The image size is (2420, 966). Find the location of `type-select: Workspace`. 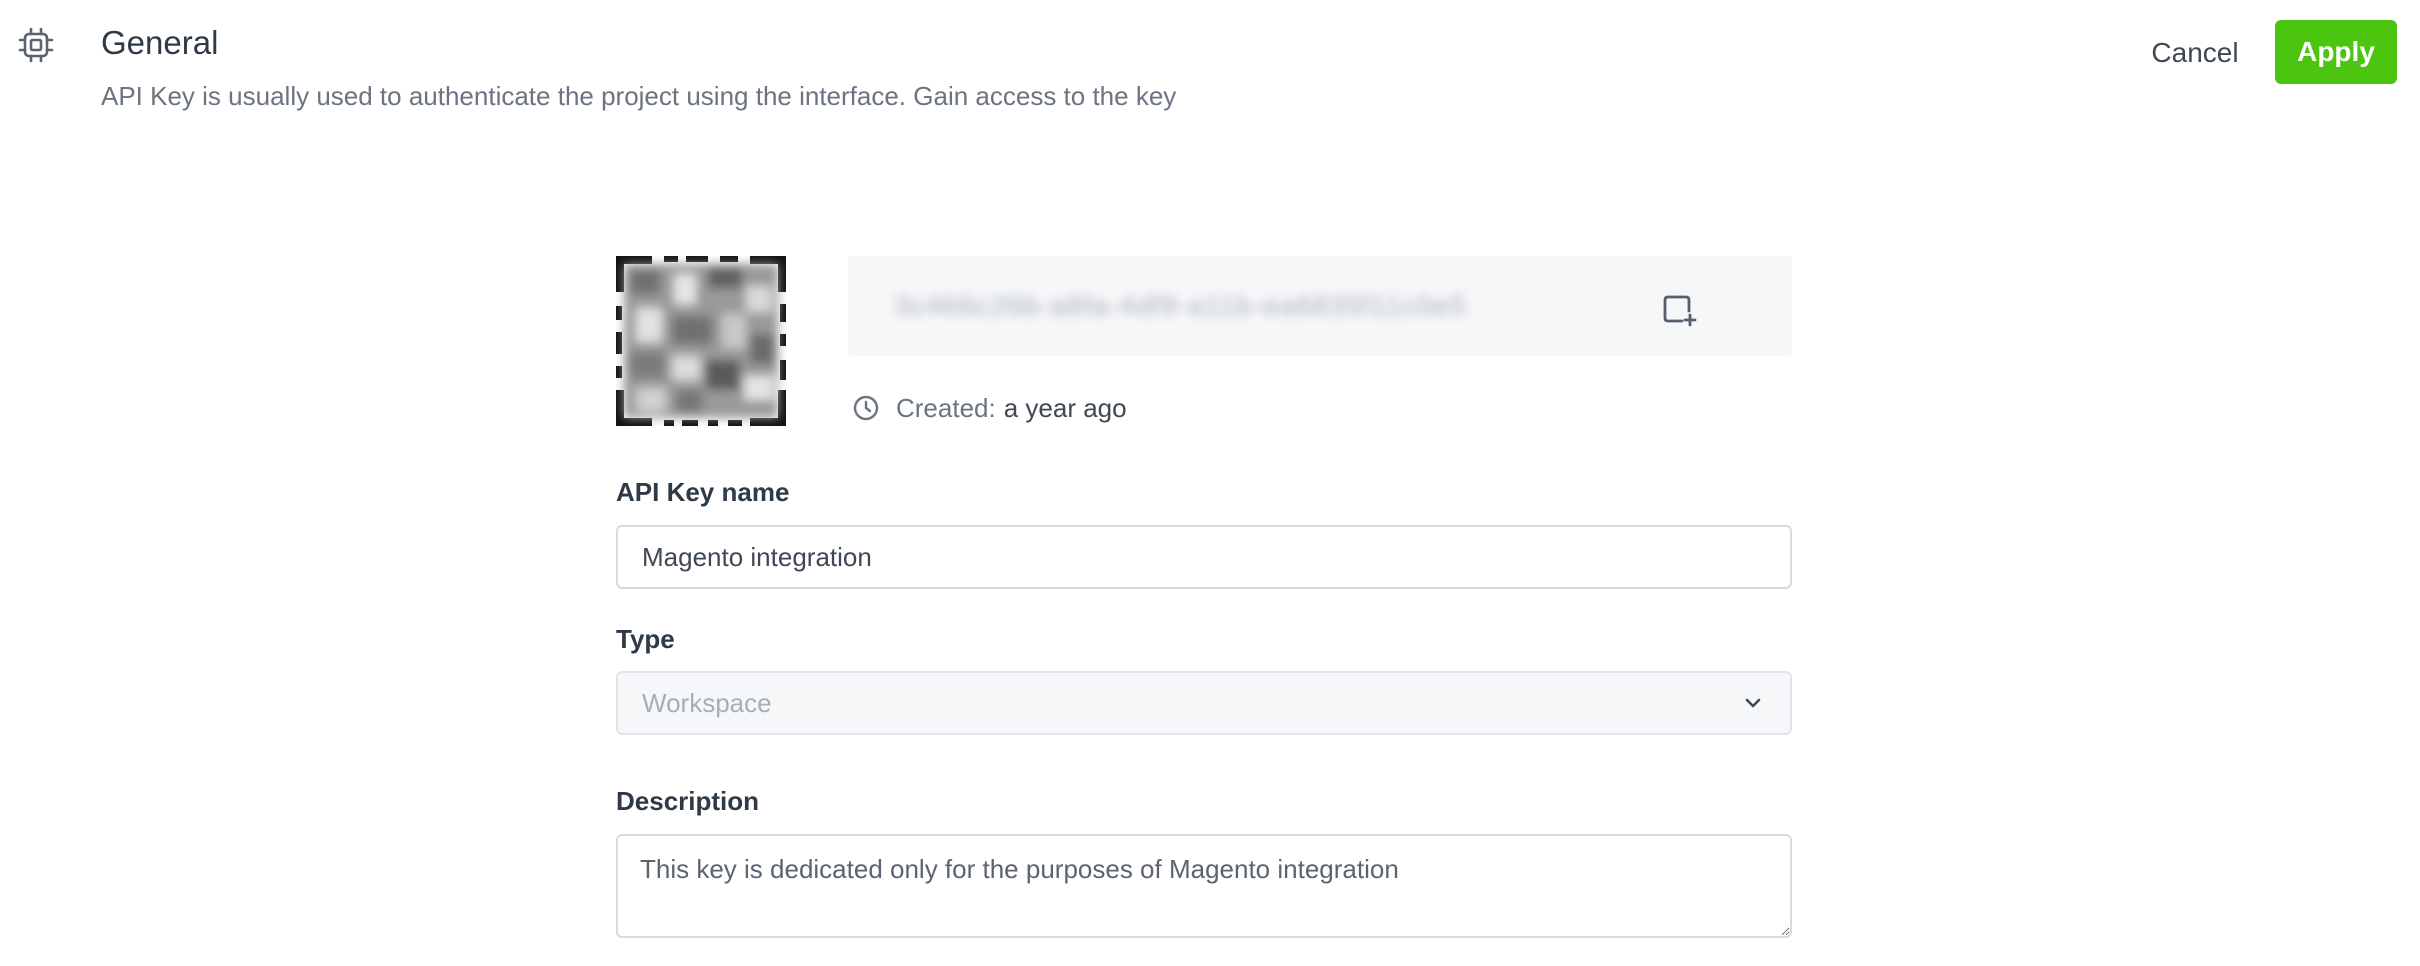

type-select: Workspace is located at coordinates (1204, 703).